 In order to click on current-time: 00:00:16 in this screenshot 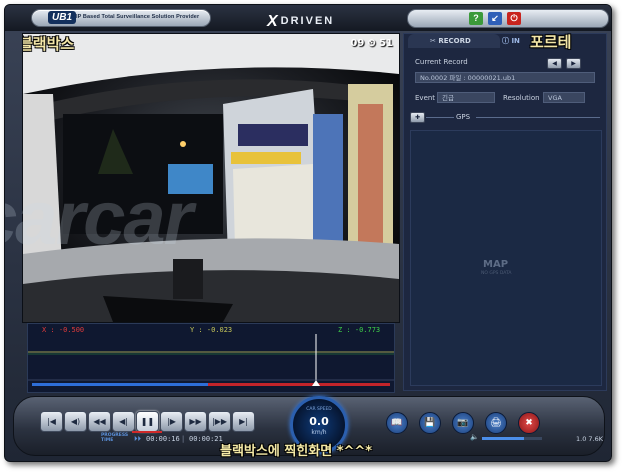, I will do `click(163, 439)`.